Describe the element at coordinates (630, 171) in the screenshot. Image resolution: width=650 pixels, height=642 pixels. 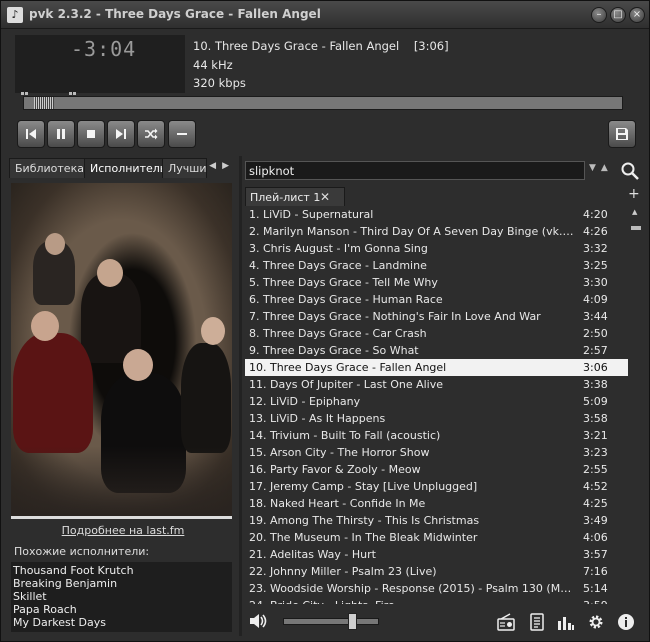
I see `search-icon` at that location.